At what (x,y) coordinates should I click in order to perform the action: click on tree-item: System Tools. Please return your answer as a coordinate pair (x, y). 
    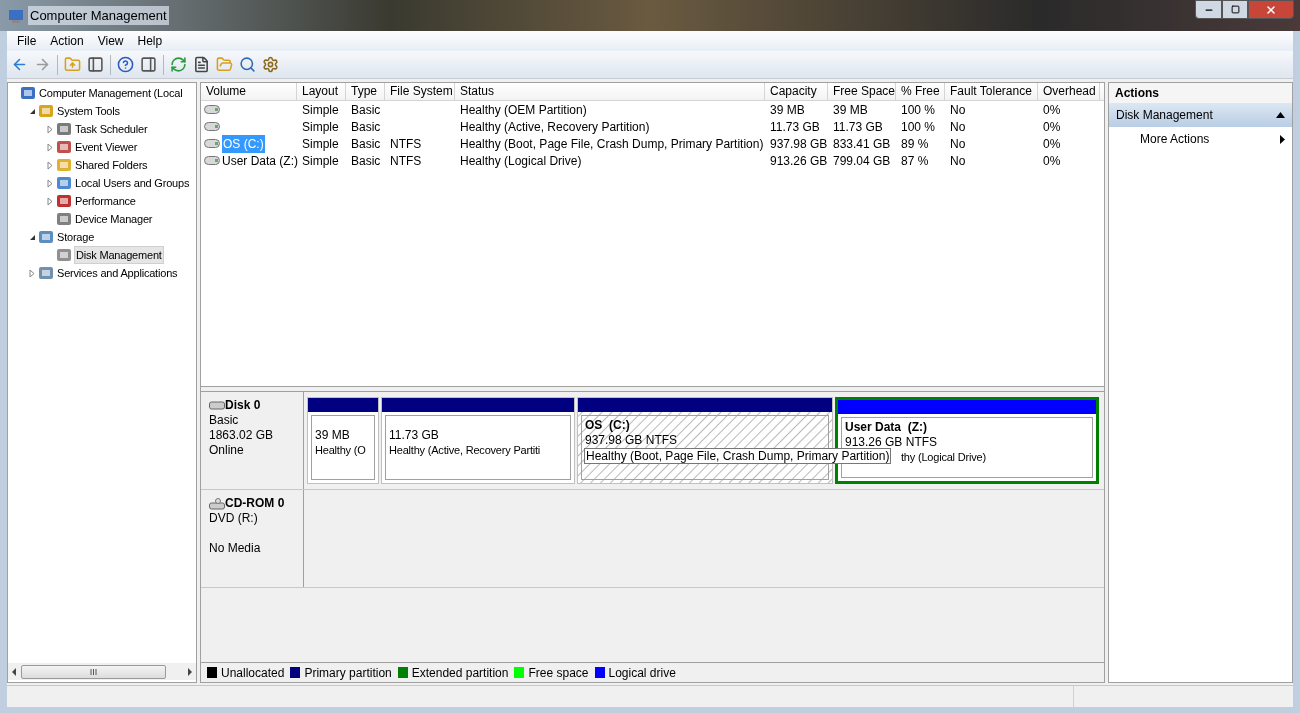
    Looking at the image, I should click on (88, 111).